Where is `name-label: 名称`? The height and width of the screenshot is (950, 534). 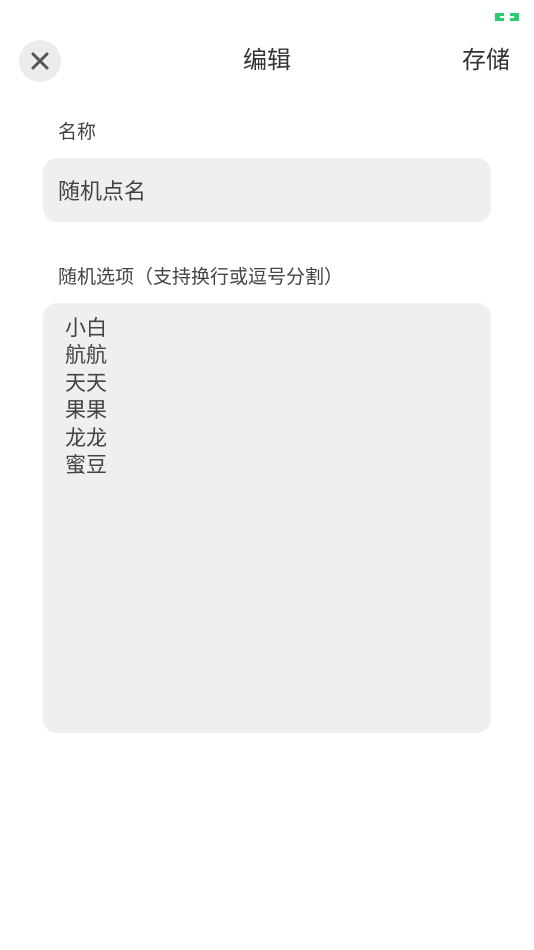
name-label: 名称 is located at coordinates (77, 132).